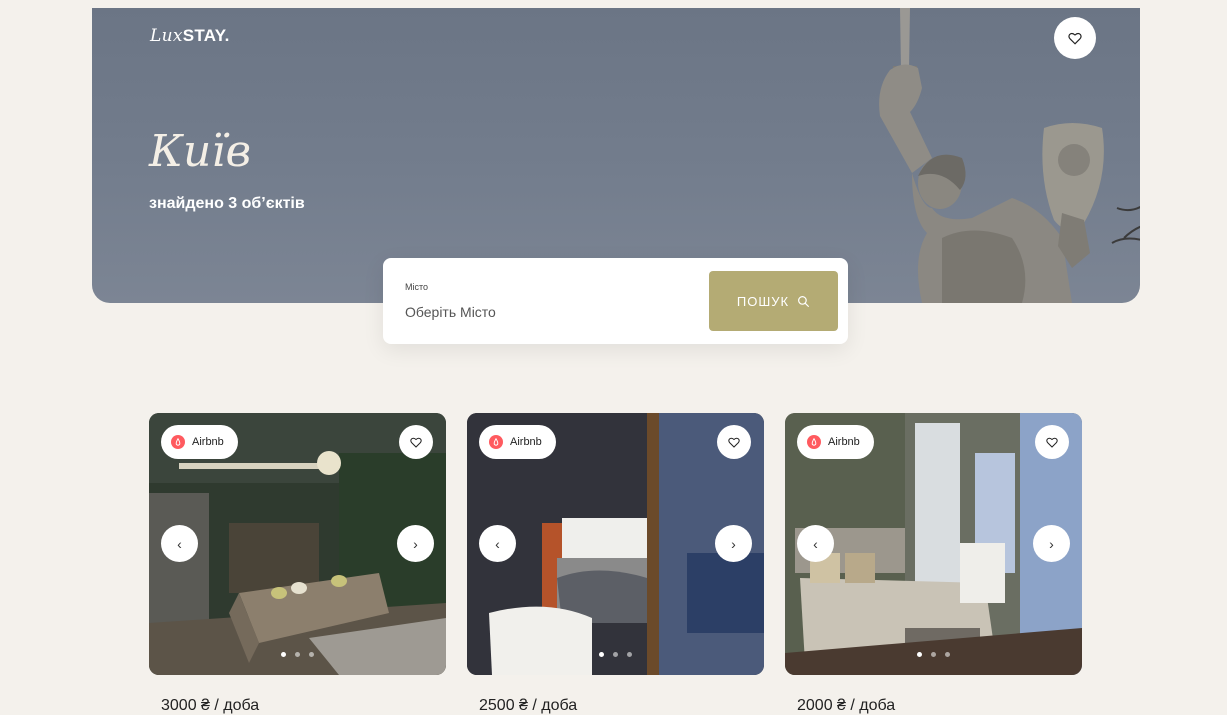  Describe the element at coordinates (417, 287) in the screenshot. I see `city-field-label: Місто` at that location.